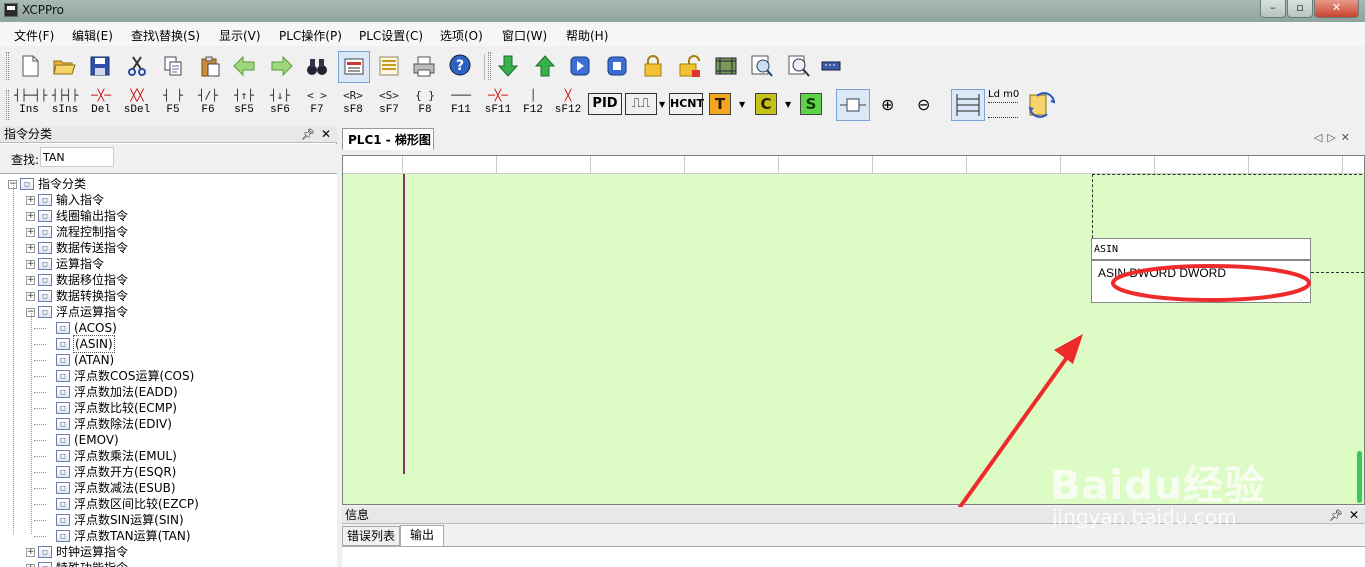 Image resolution: width=1365 pixels, height=567 pixels. I want to click on save-icon, so click(100, 66).